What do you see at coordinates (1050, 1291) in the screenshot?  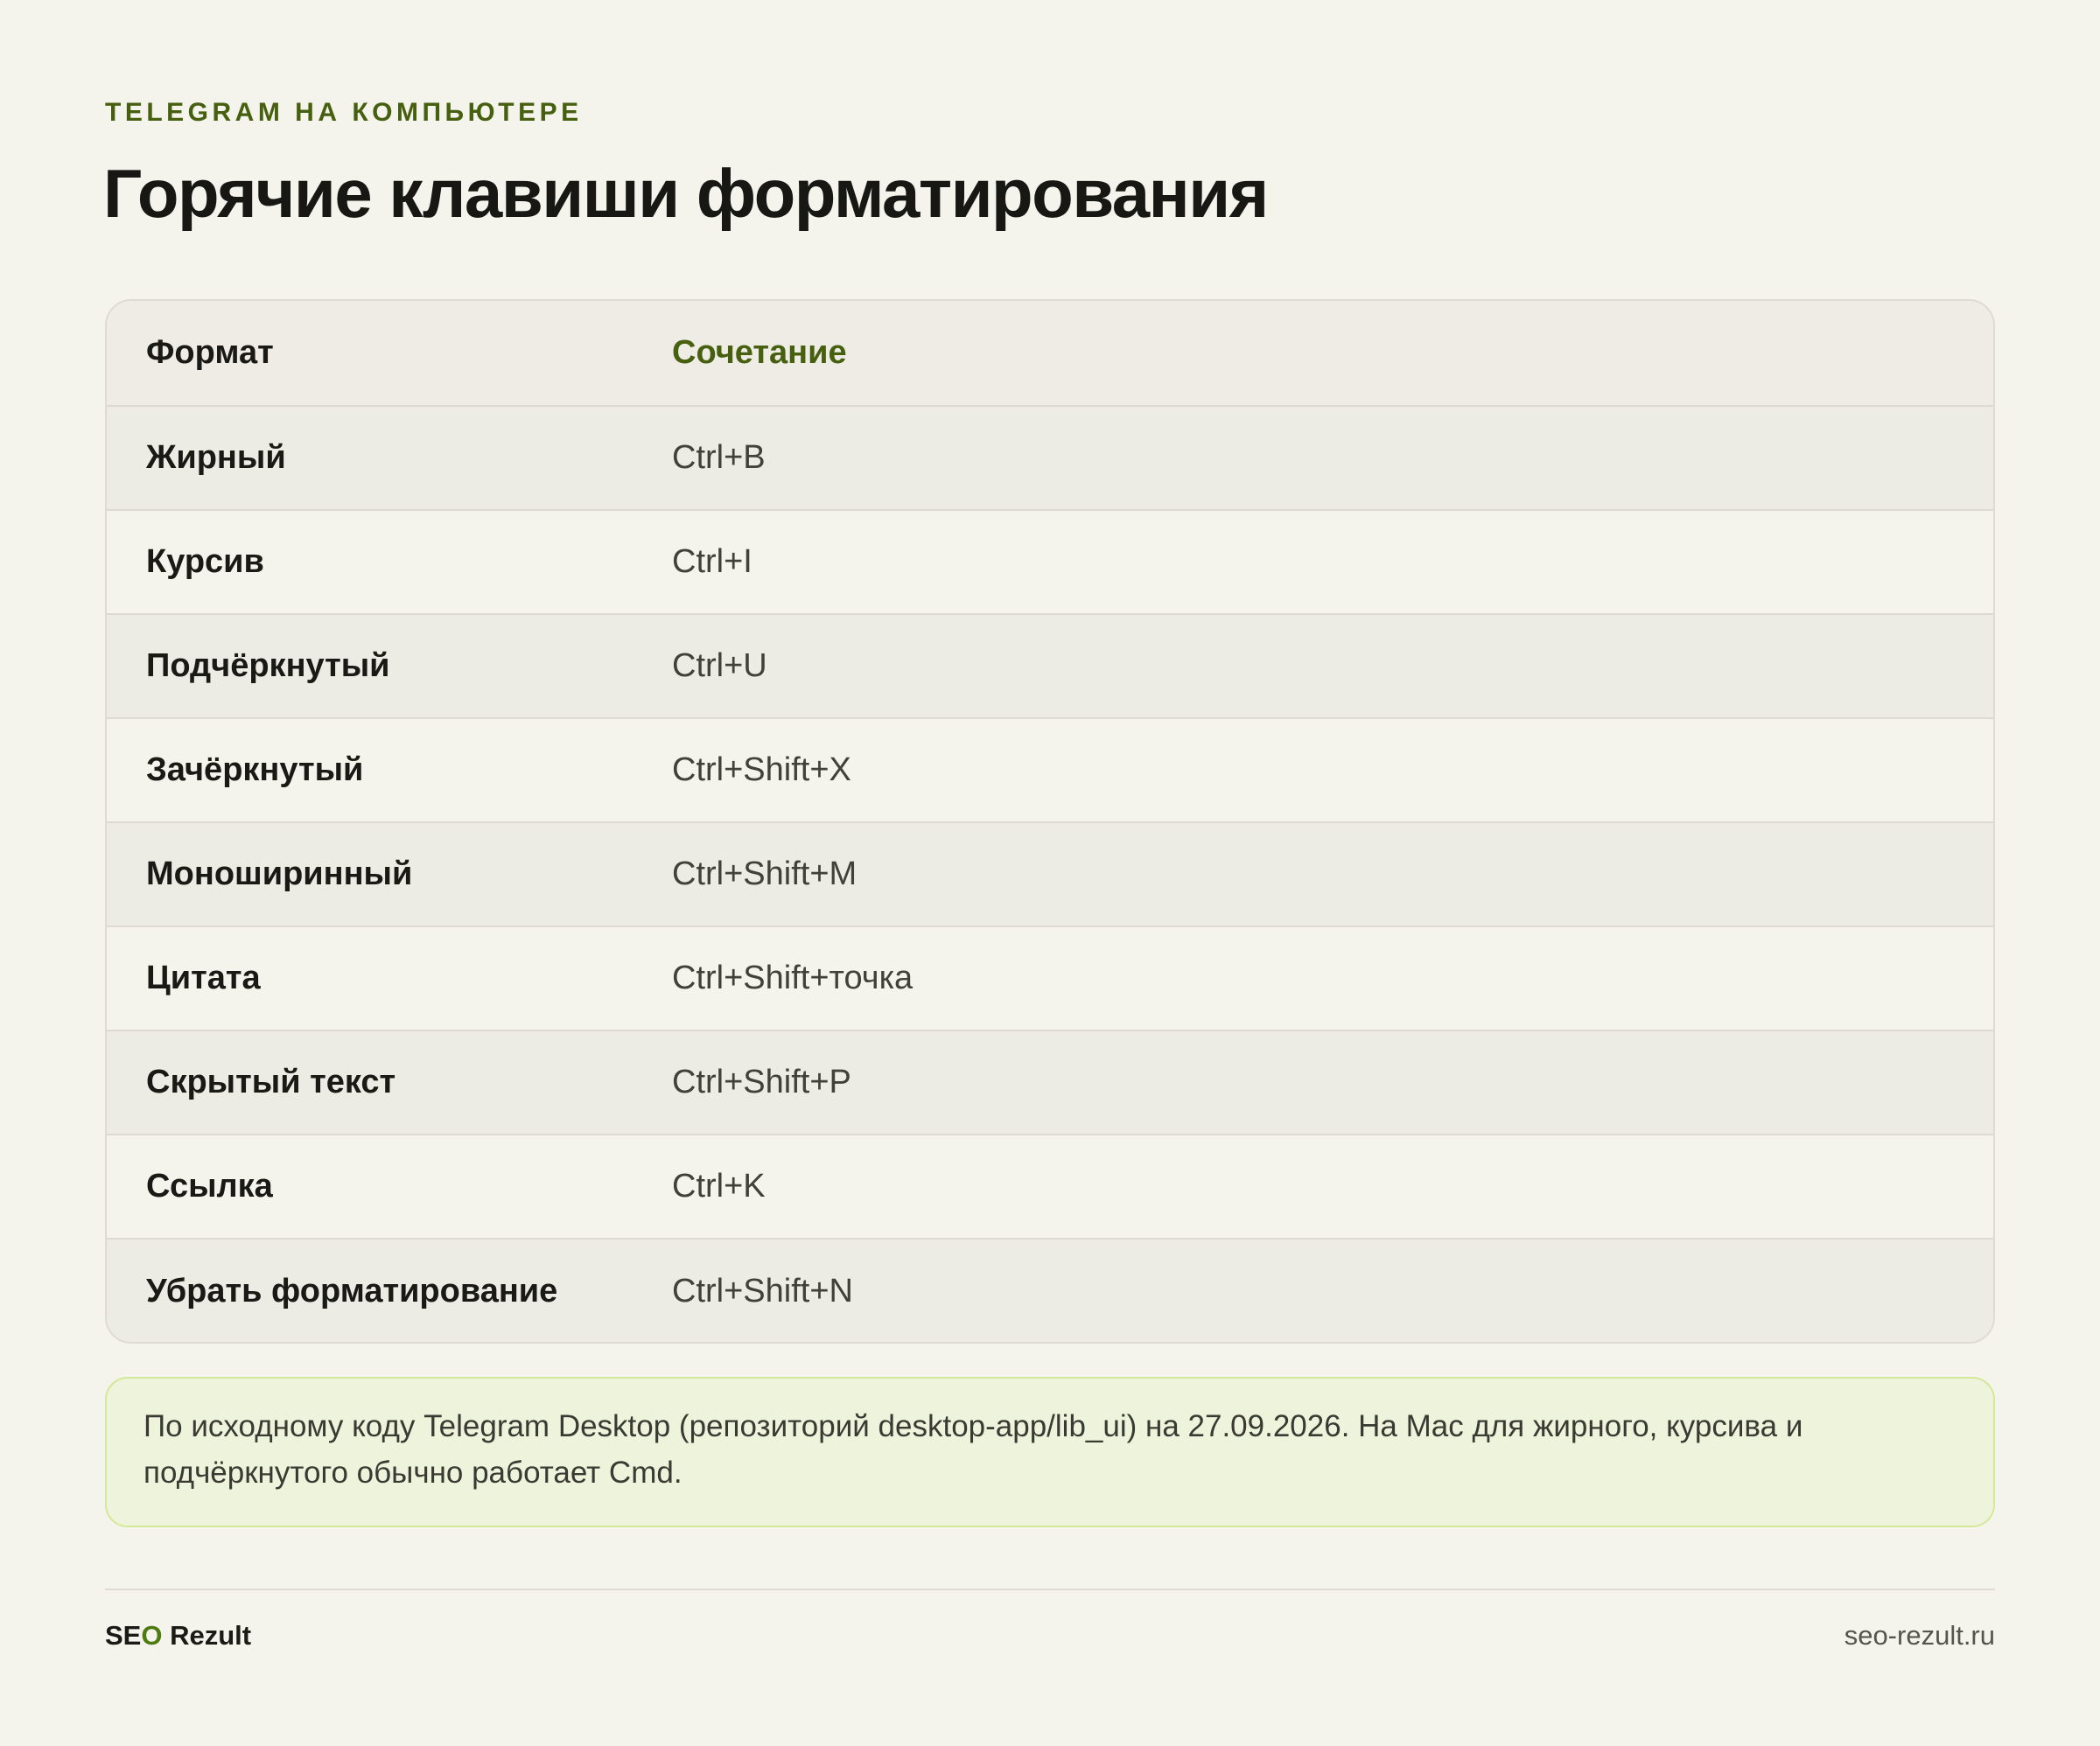 I see `table-row: Убрать форматирование Ctrl+Shift+N` at bounding box center [1050, 1291].